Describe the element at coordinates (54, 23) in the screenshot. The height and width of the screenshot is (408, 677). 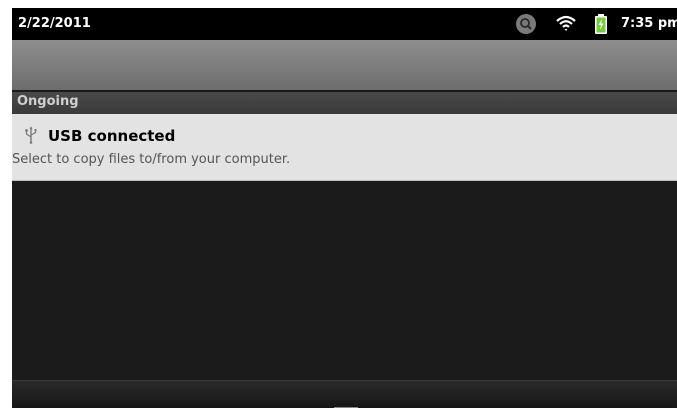
I see `status-date: 2/22/2011` at that location.